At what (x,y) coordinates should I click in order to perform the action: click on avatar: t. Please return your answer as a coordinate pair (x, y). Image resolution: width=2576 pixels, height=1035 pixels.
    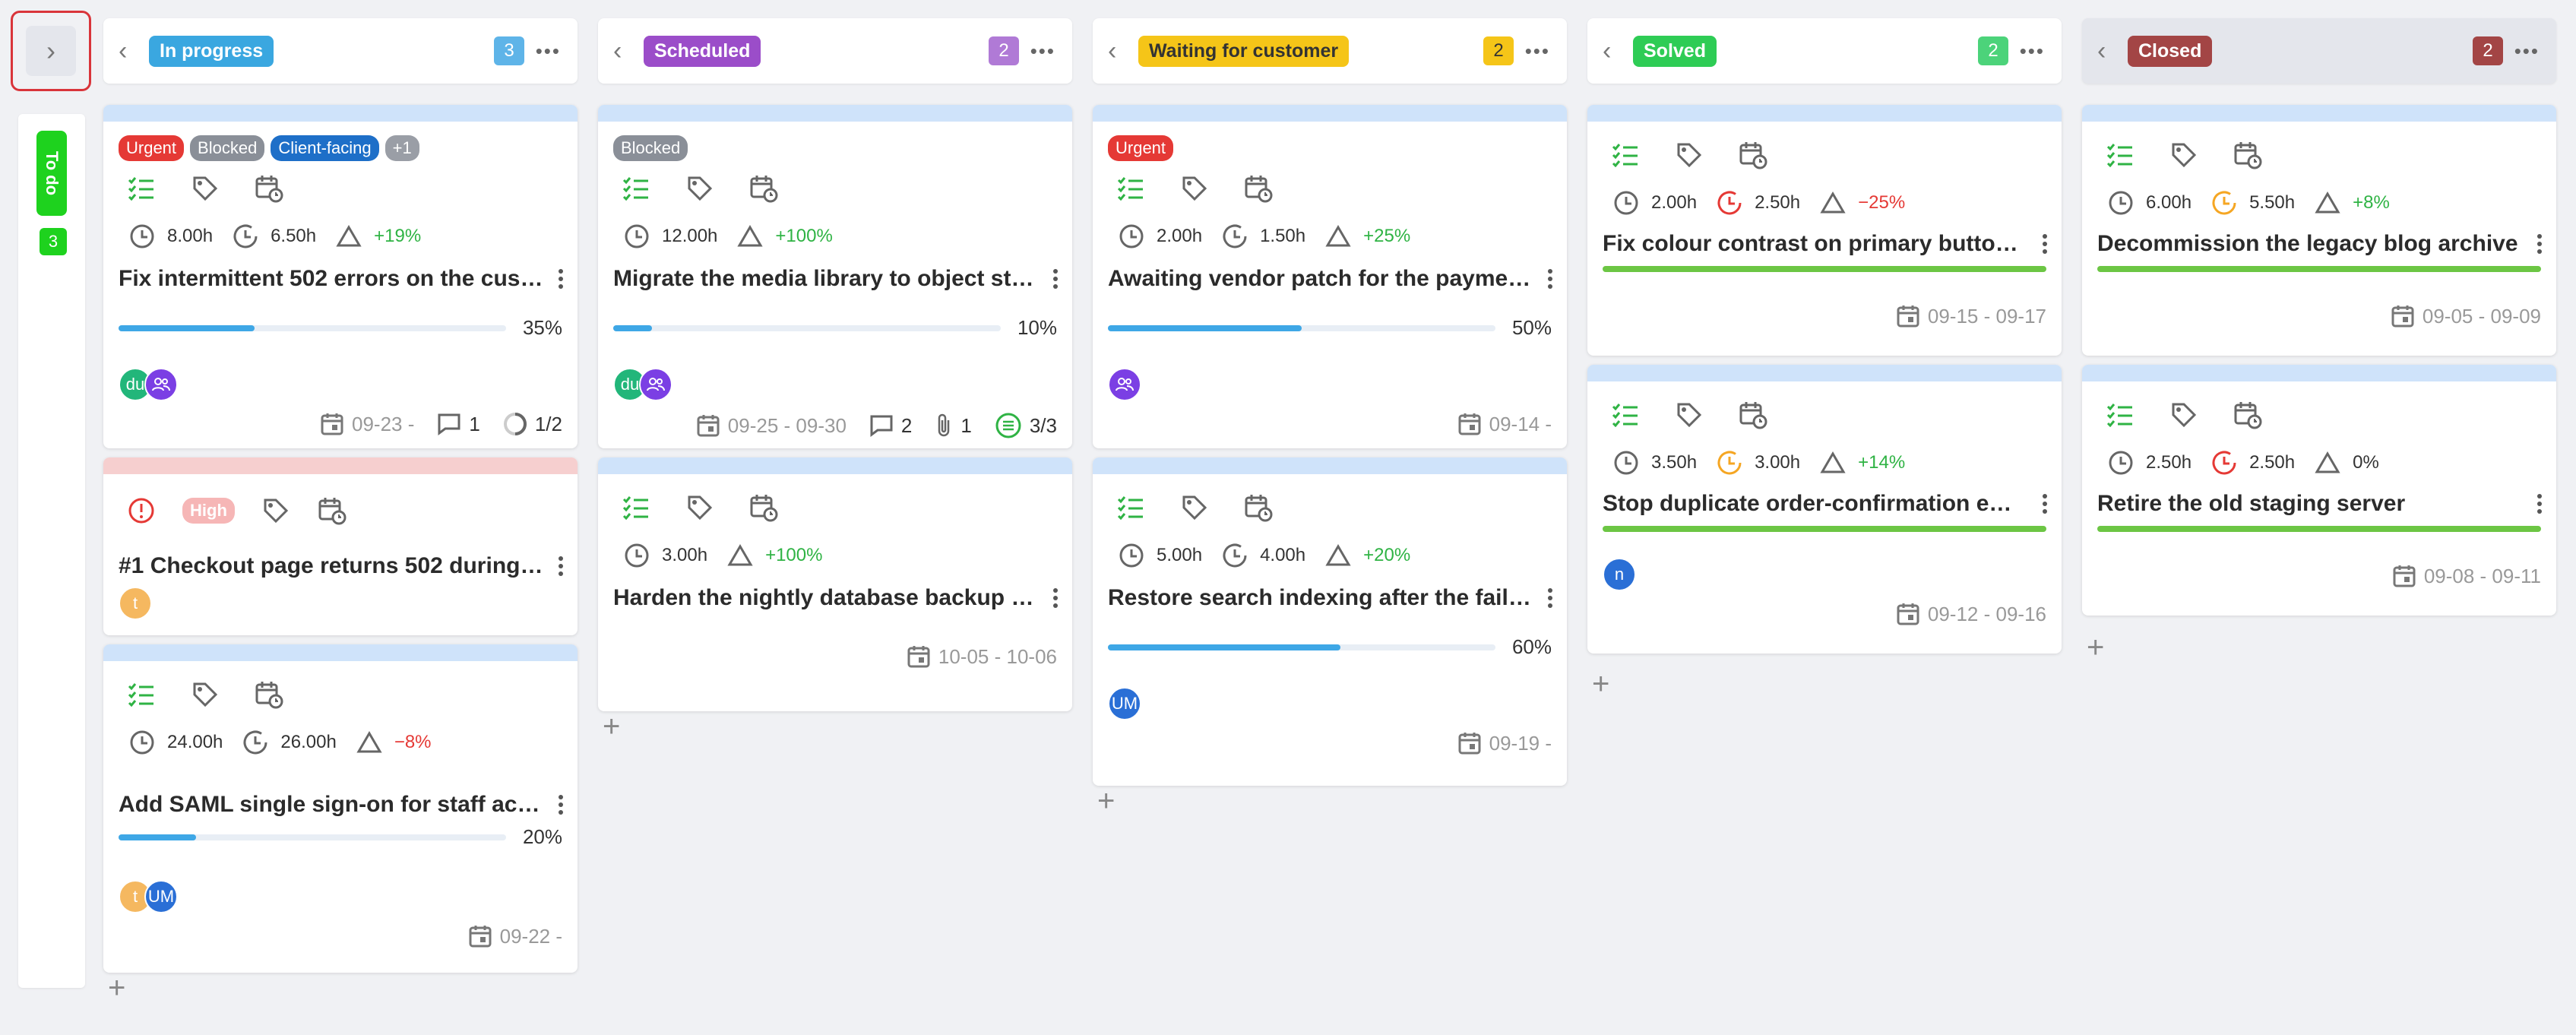
    Looking at the image, I should click on (135, 603).